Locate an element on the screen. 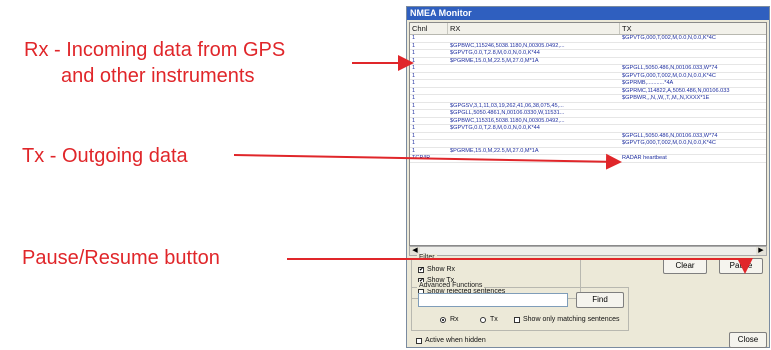  only-matching-checkbox is located at coordinates (517, 320).